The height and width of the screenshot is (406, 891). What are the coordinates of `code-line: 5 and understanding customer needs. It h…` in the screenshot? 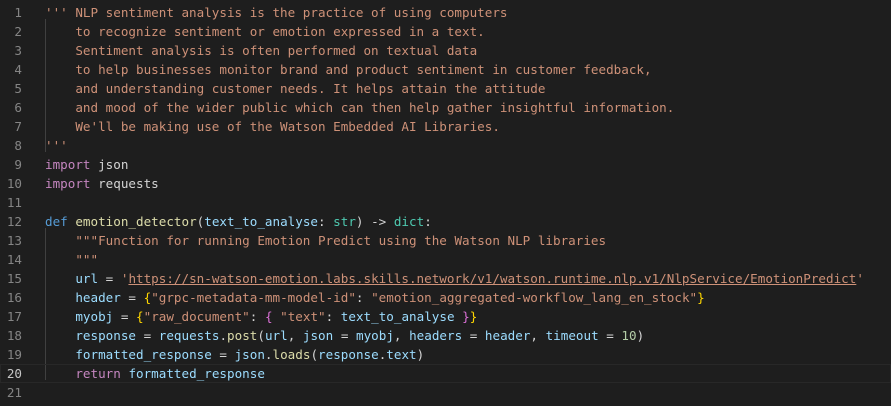 It's located at (445, 88).